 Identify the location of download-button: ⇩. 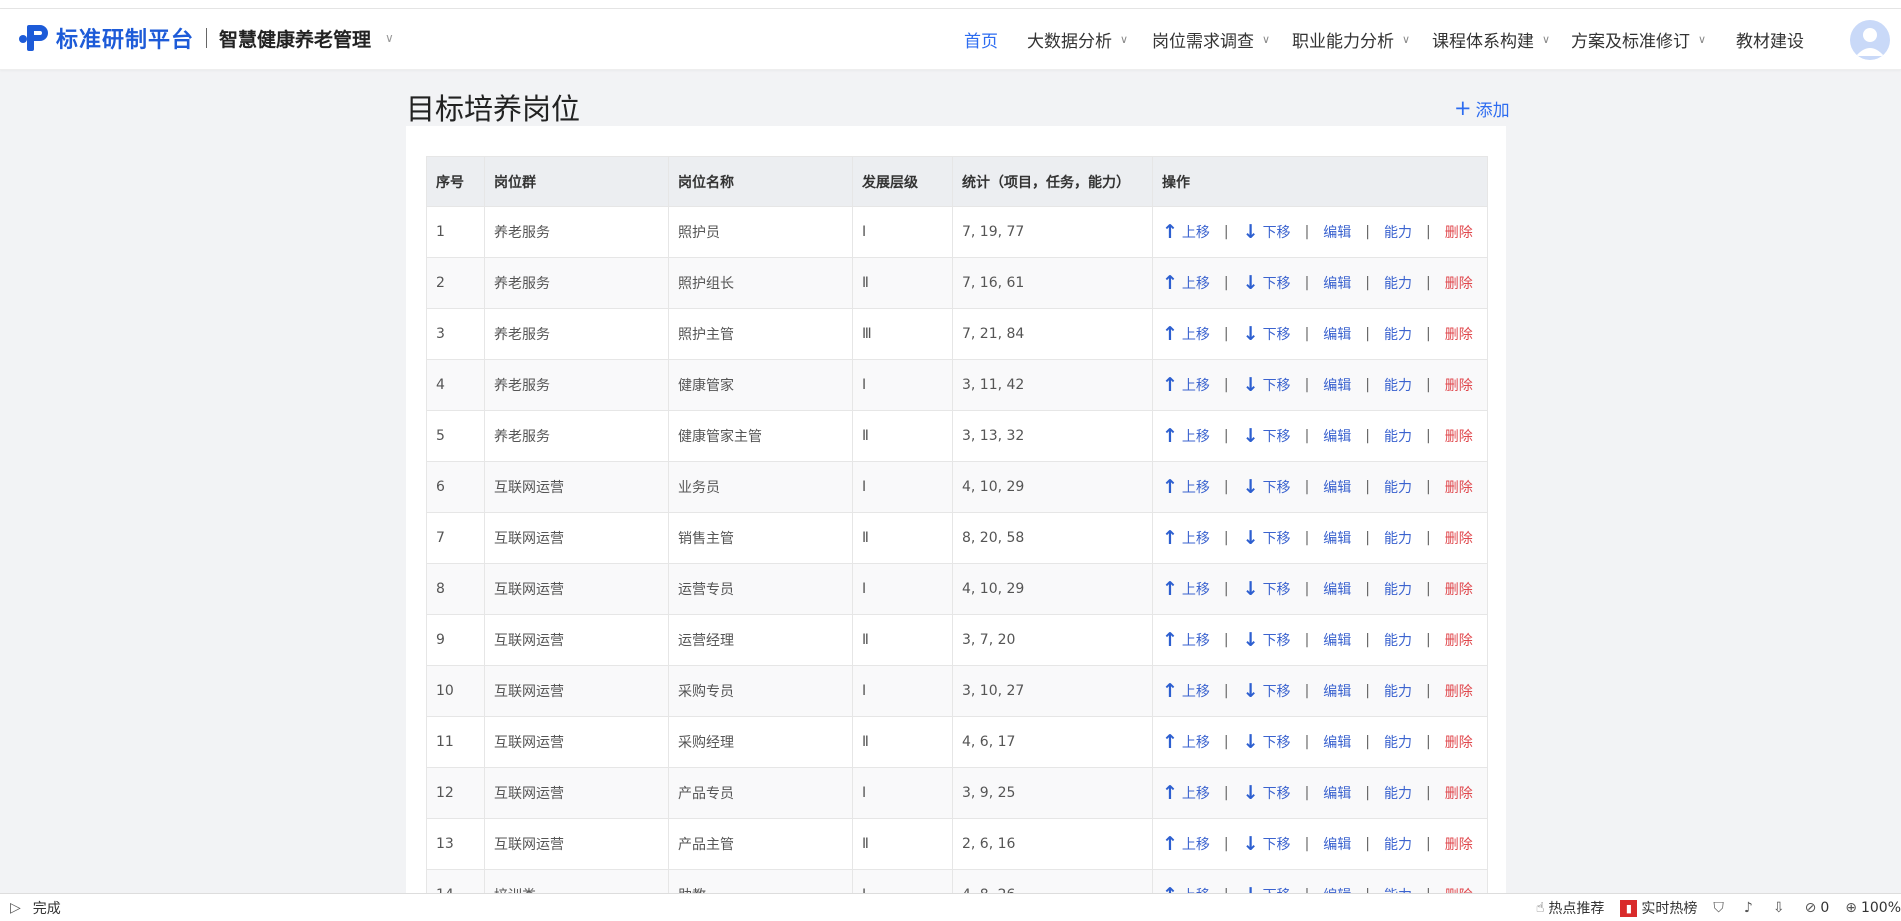
(1781, 908).